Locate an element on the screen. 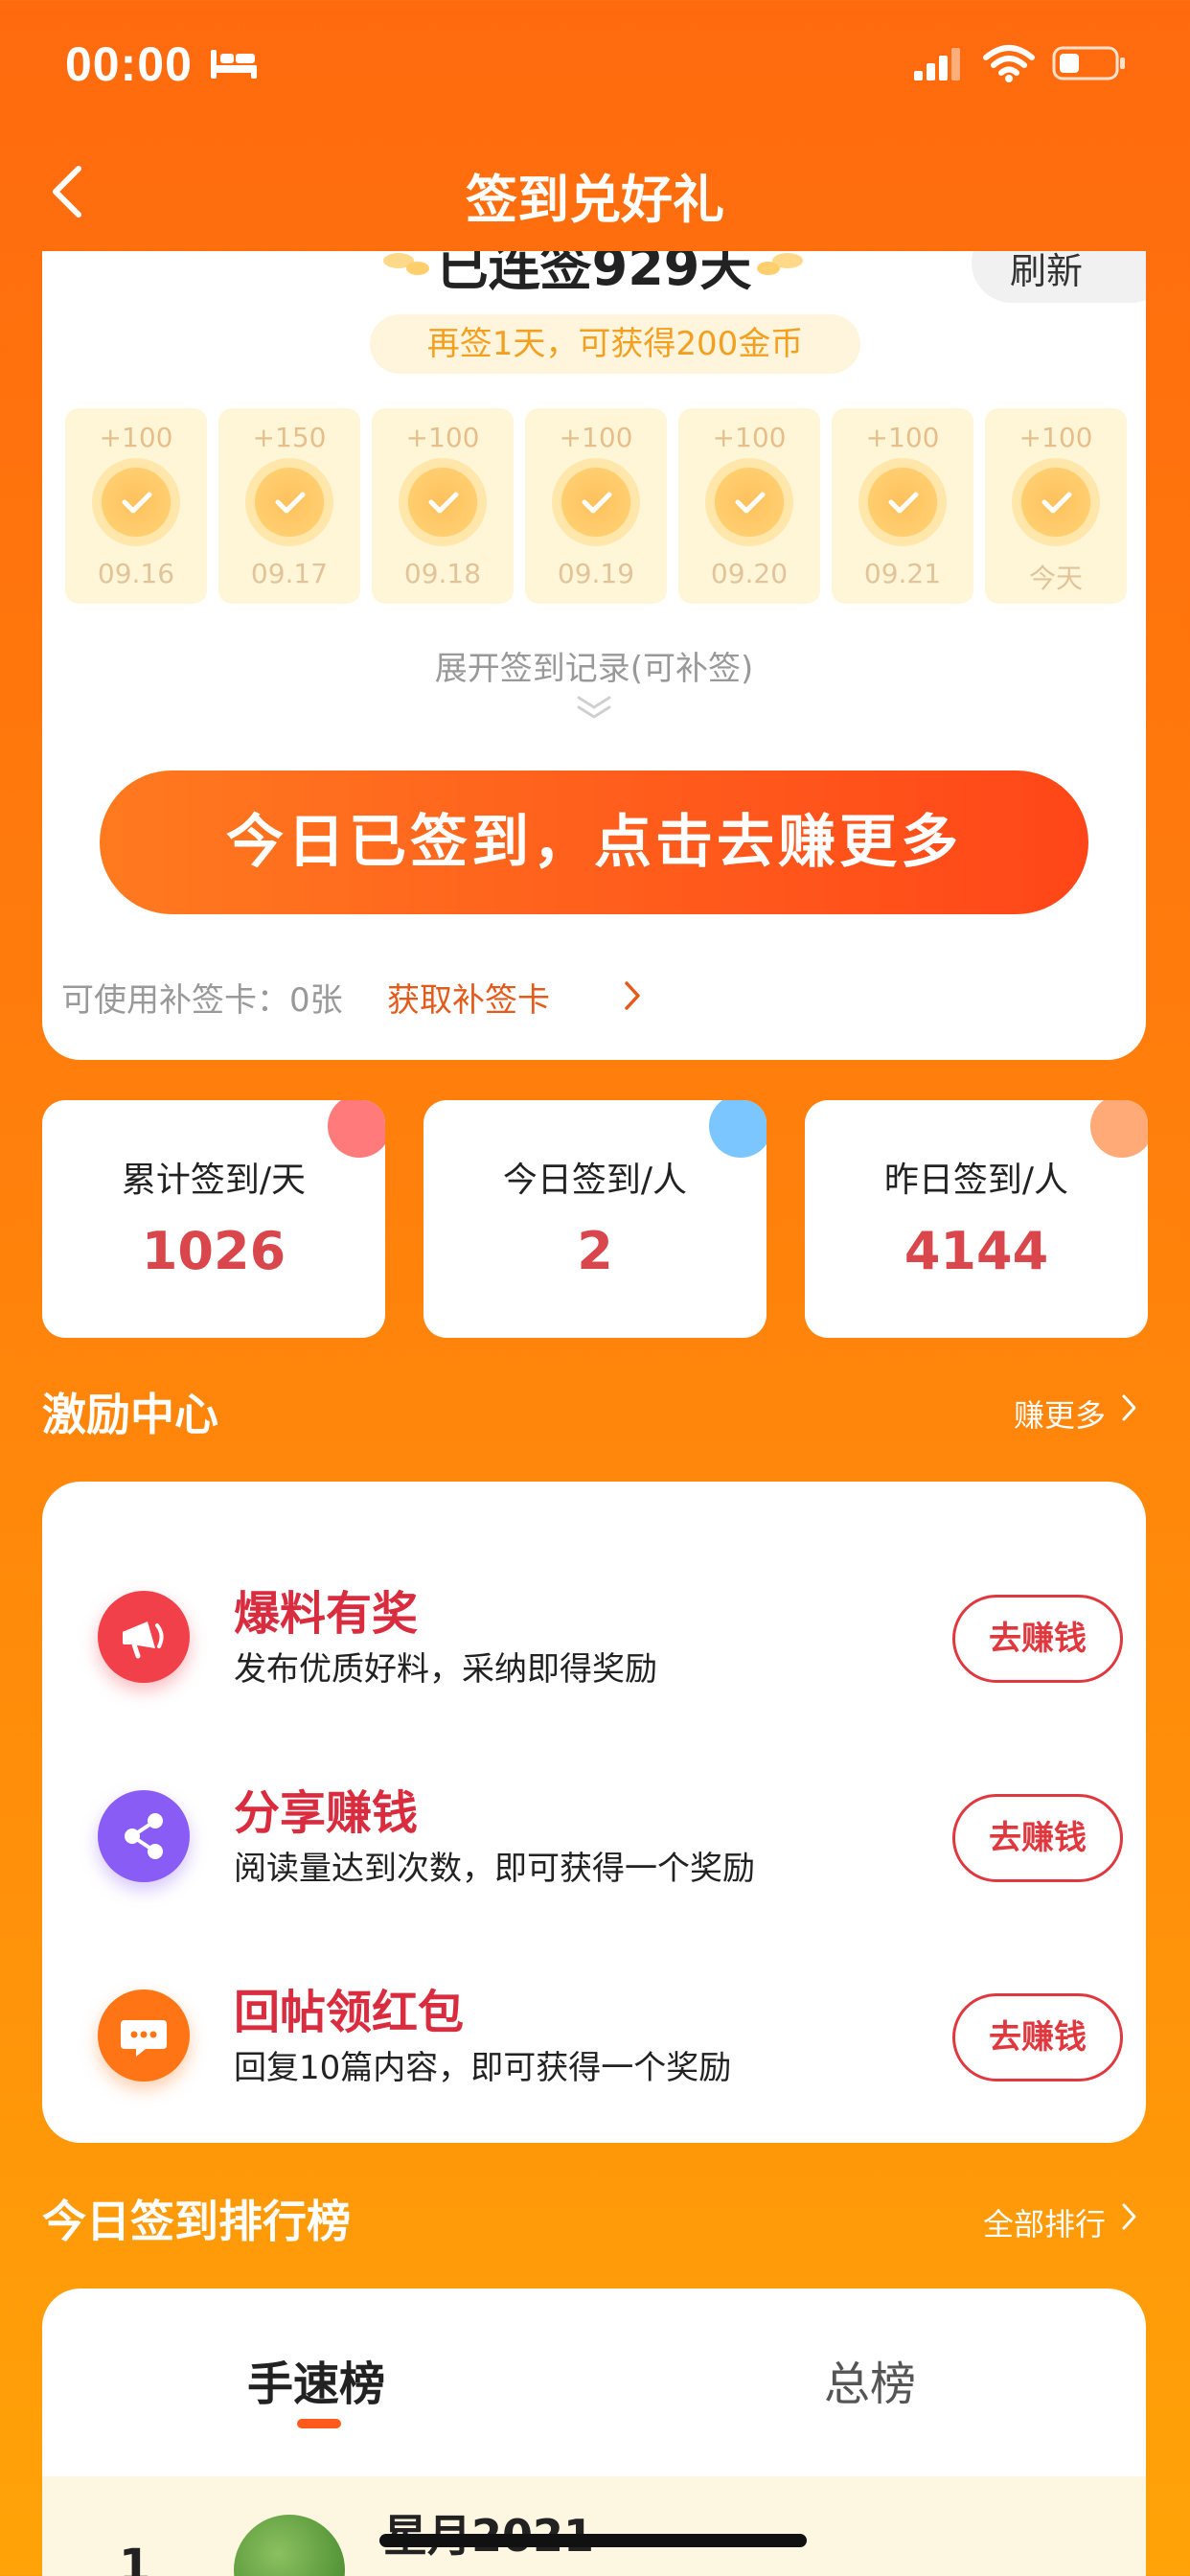  task-title: 爆料有奖 is located at coordinates (326, 1614).